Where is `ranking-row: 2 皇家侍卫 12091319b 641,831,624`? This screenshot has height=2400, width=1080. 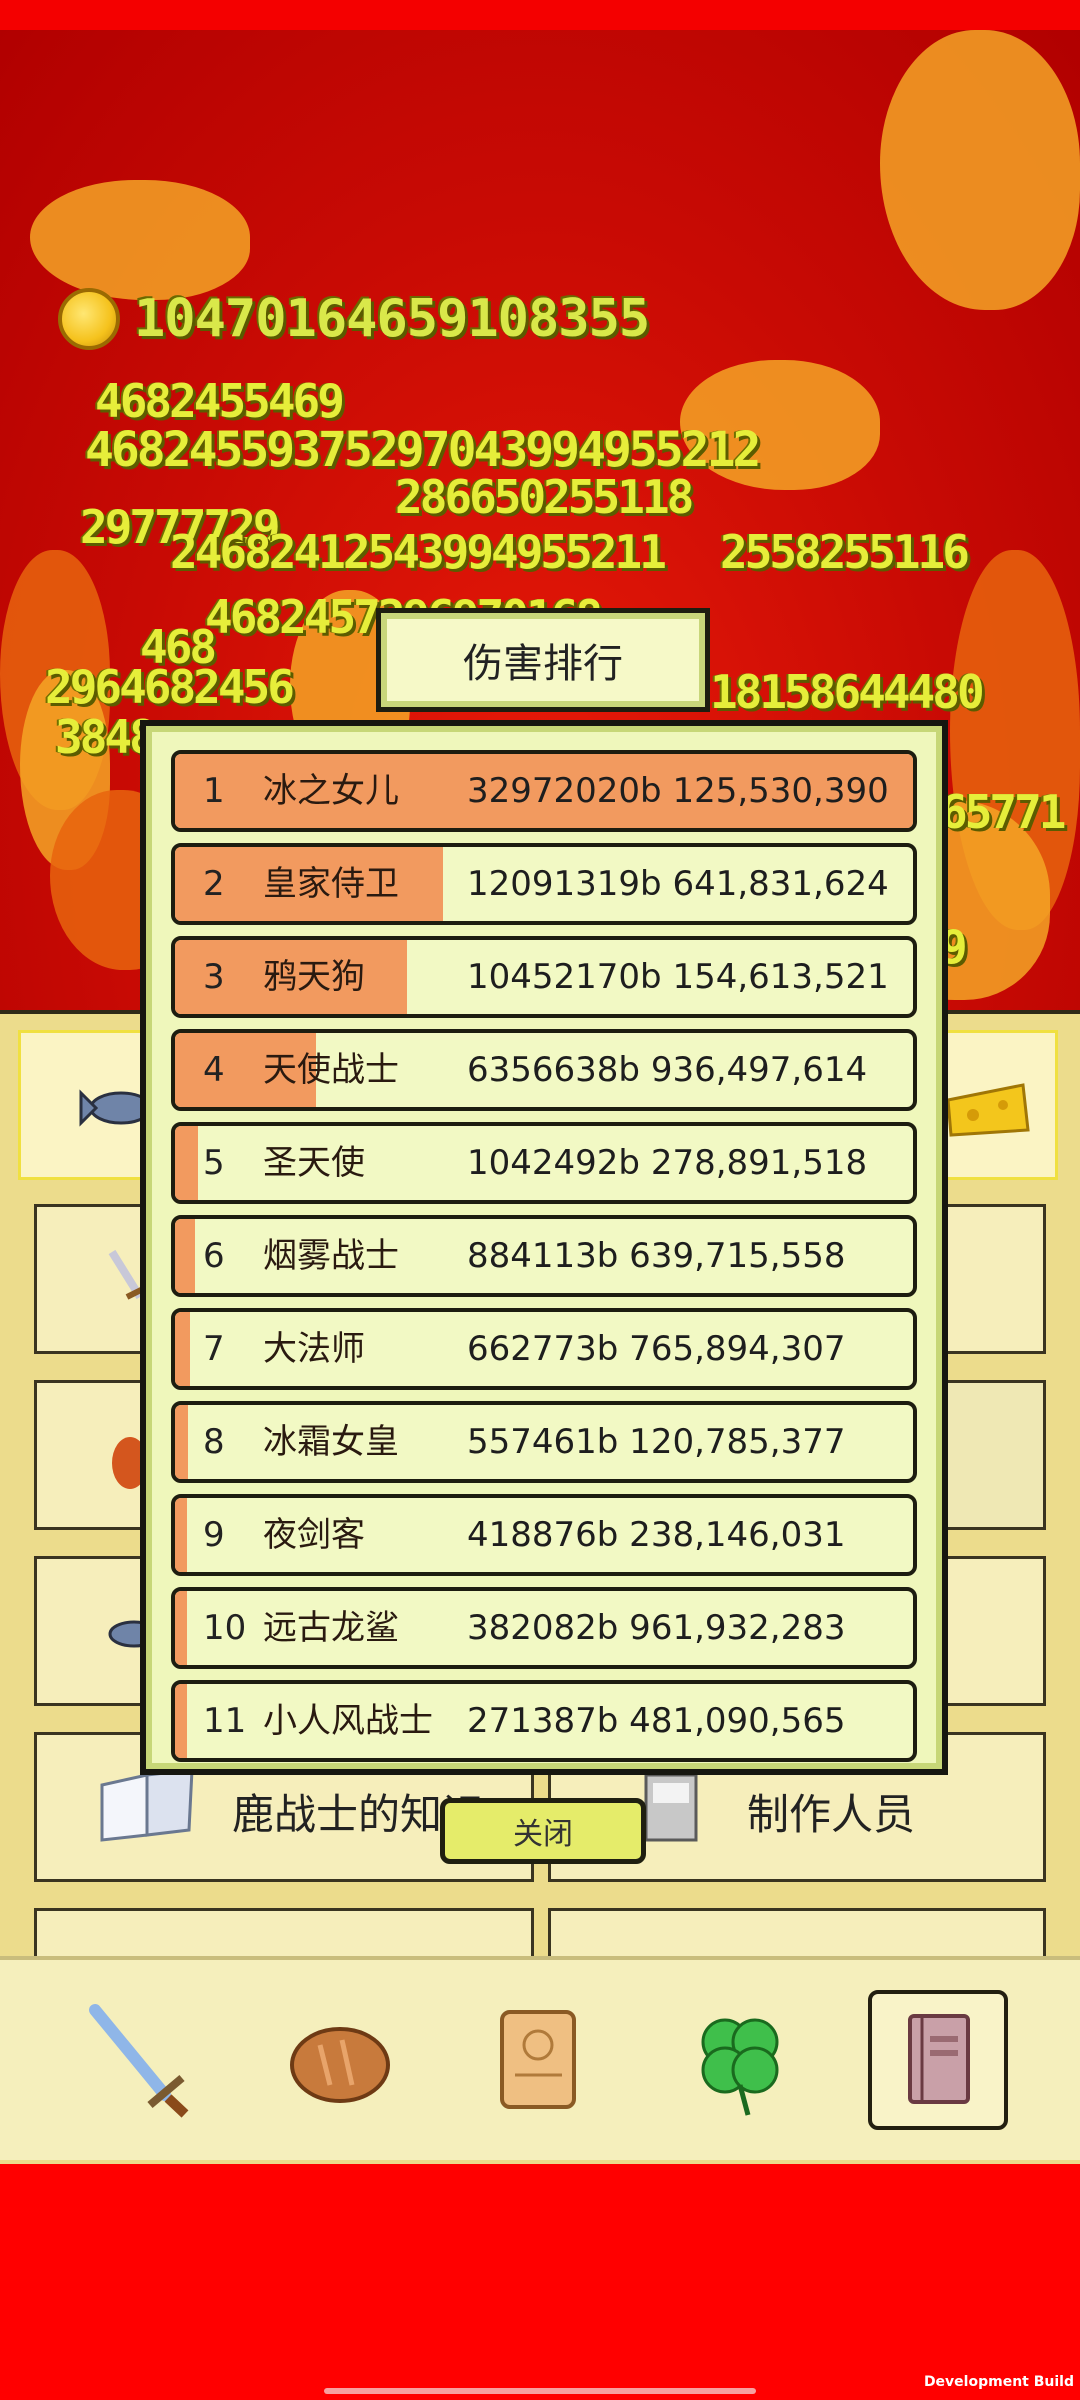
ranking-row: 2 皇家侍卫 12091319b 641,831,624 is located at coordinates (544, 884).